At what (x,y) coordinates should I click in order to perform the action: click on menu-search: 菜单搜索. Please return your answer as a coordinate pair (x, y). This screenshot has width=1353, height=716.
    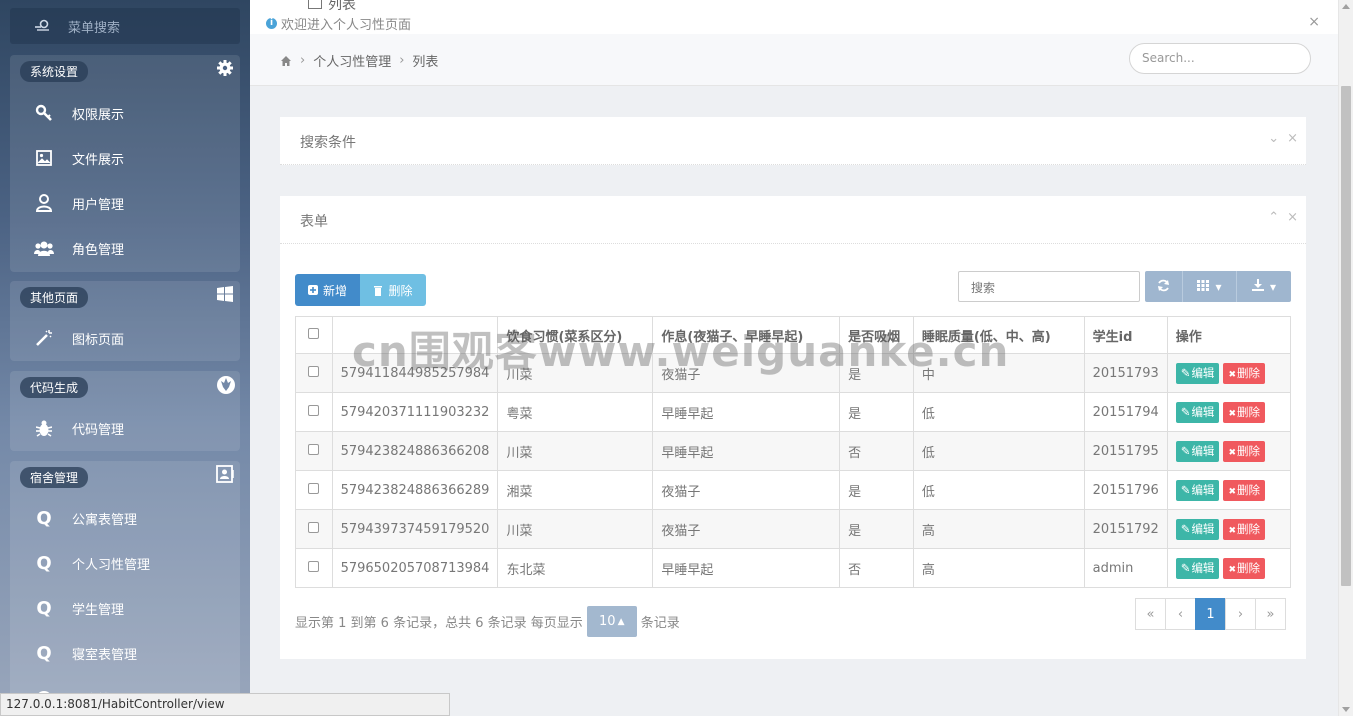
    Looking at the image, I should click on (125, 26).